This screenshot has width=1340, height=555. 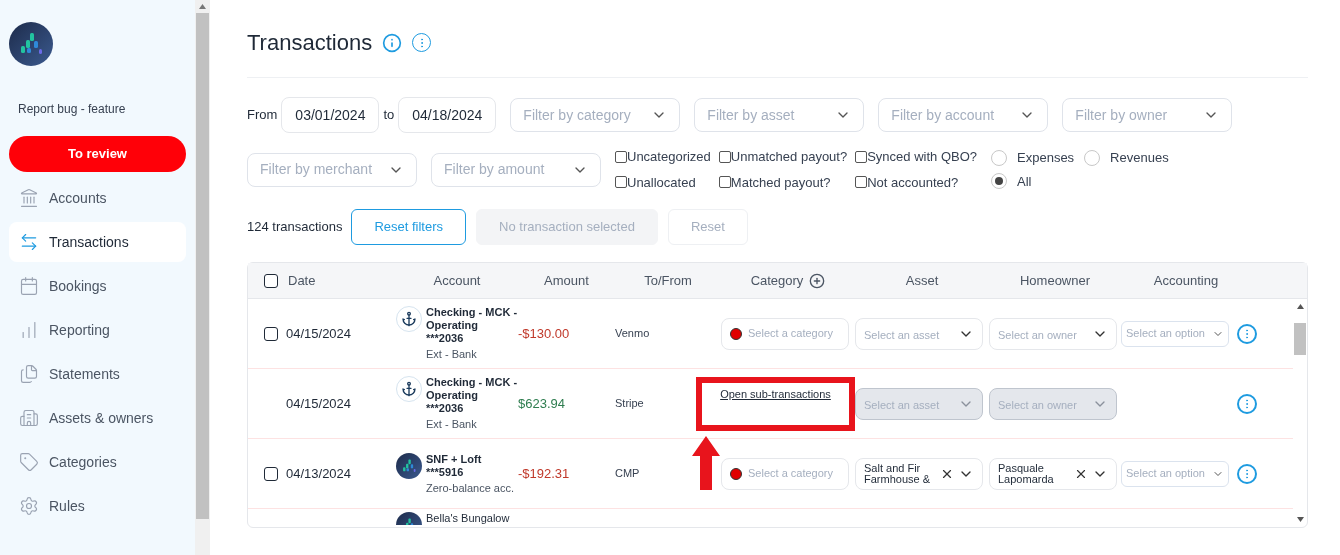 What do you see at coordinates (262, 115) in the screenshot?
I see `from-label: From` at bounding box center [262, 115].